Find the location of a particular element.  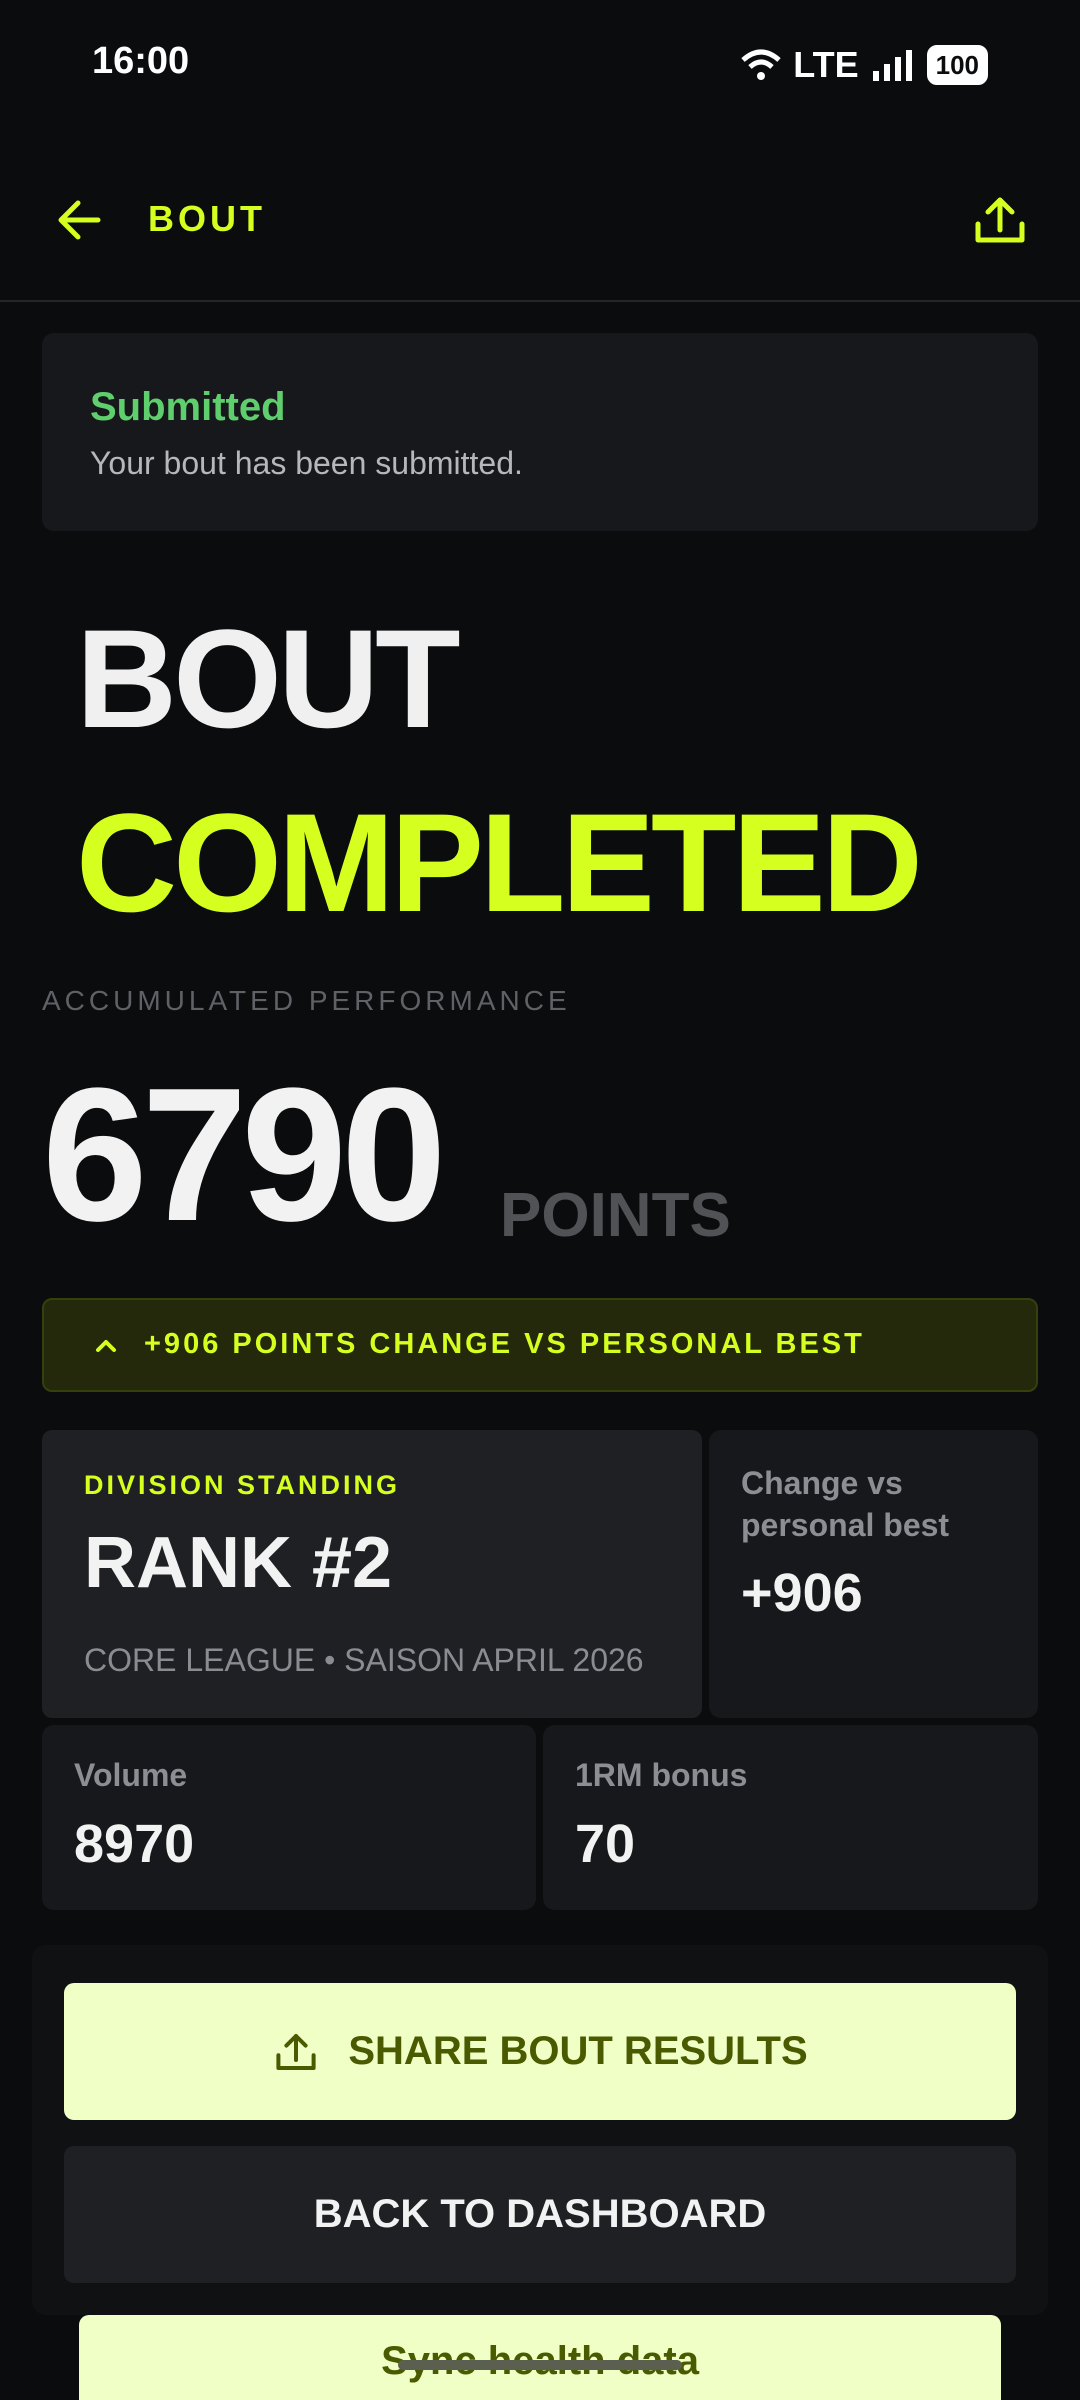

change-vs-pb-card: Change vs personal best +906 is located at coordinates (873, 1574).